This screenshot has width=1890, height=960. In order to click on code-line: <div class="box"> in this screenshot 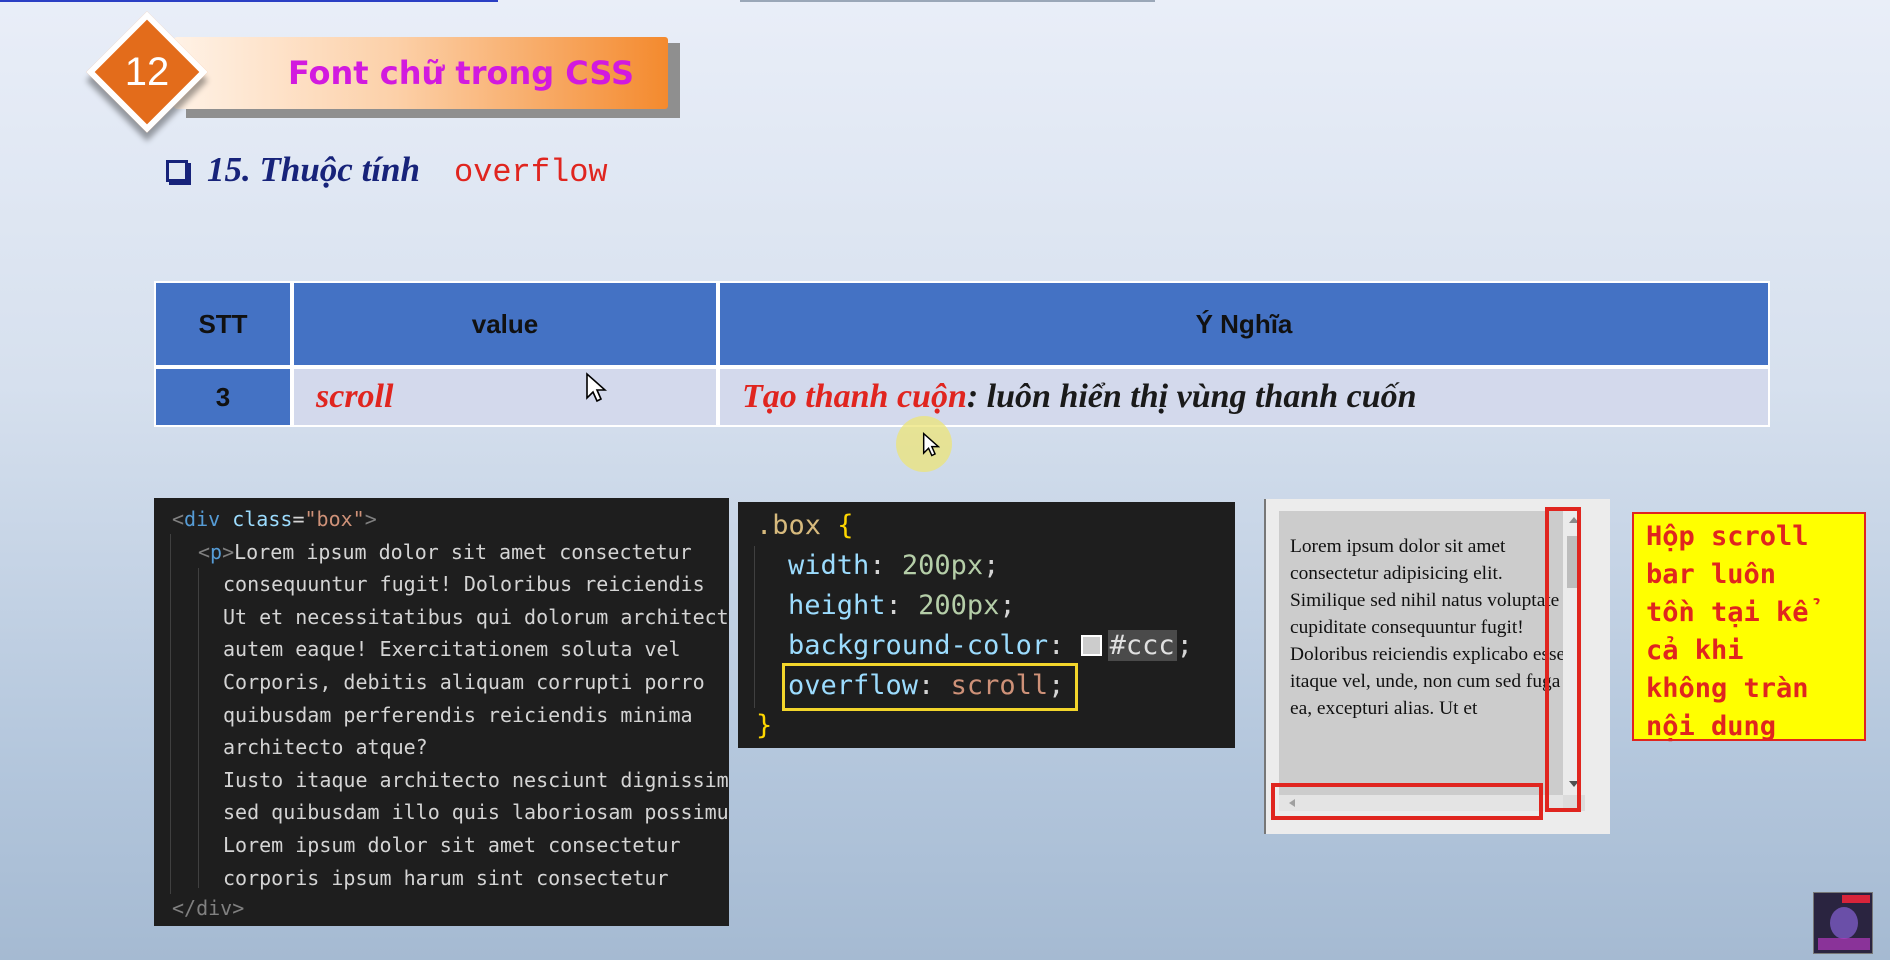, I will do `click(274, 519)`.